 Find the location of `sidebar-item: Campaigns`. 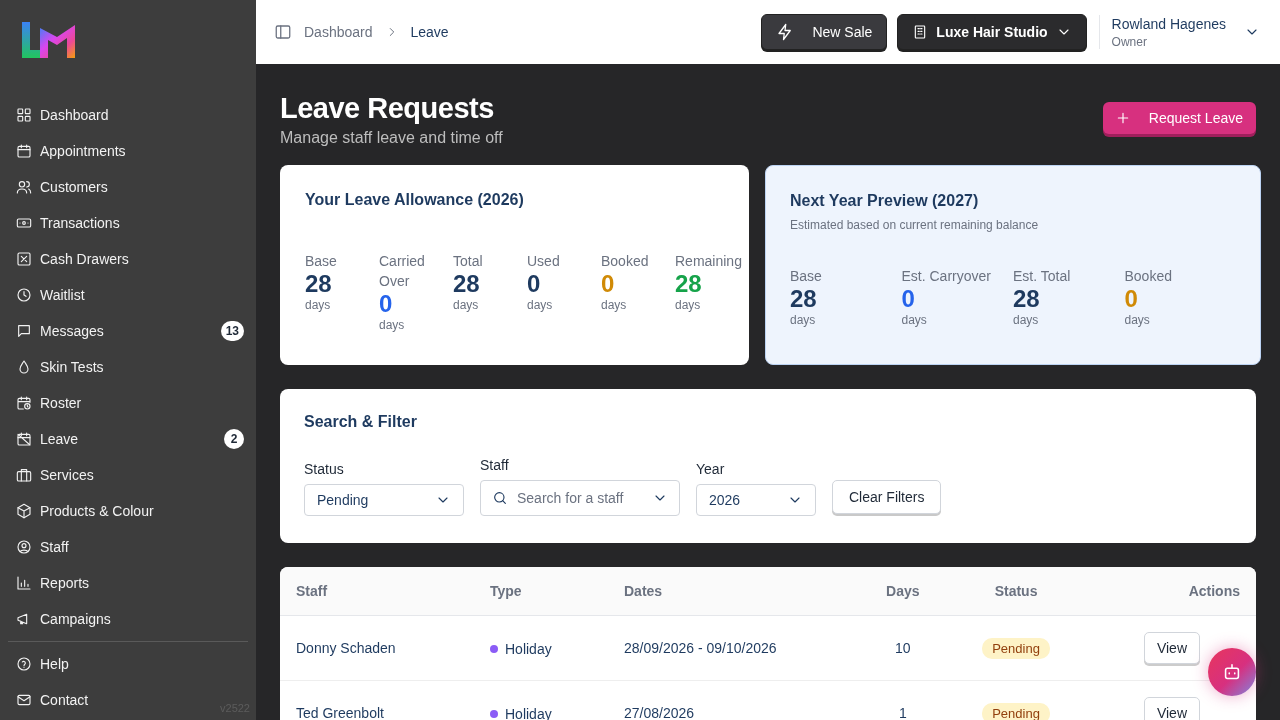

sidebar-item: Campaigns is located at coordinates (128, 619).